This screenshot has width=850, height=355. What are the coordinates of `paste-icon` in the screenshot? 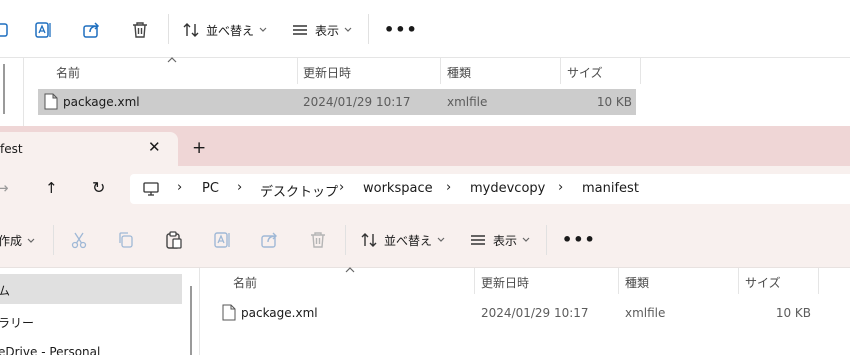 It's located at (174, 240).